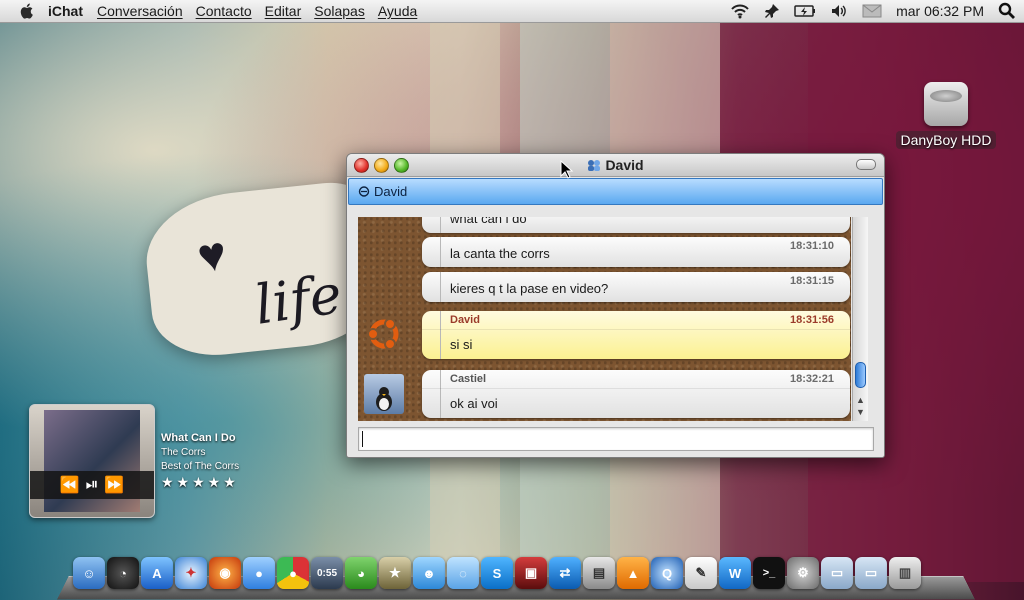 The image size is (1024, 600). What do you see at coordinates (565, 573) in the screenshot?
I see `teamviewer-icon: ⇄` at bounding box center [565, 573].